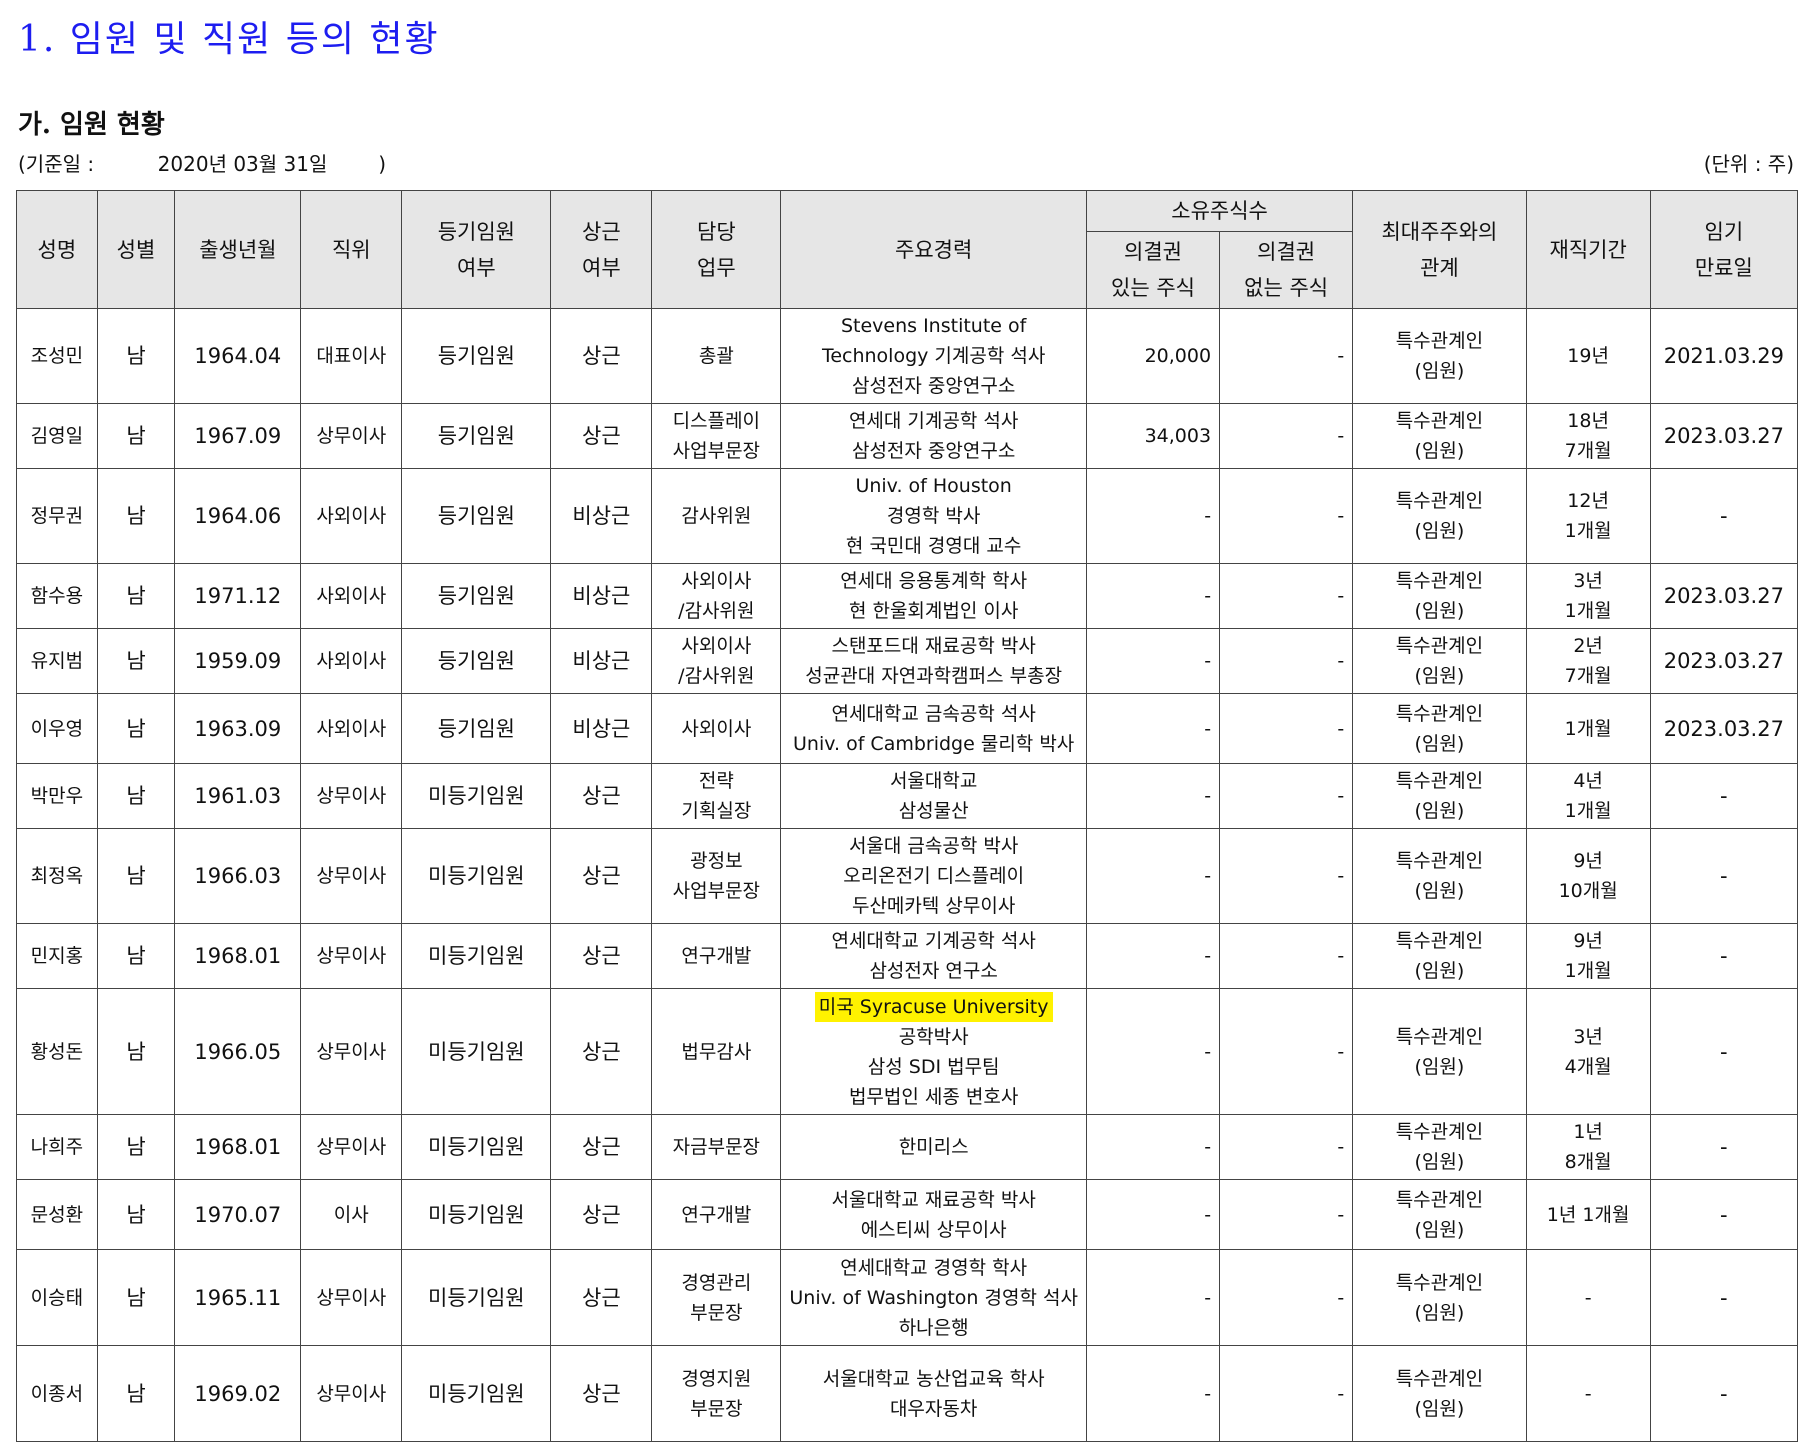  What do you see at coordinates (57, 956) in the screenshot?
I see `cell-name: 민지홍` at bounding box center [57, 956].